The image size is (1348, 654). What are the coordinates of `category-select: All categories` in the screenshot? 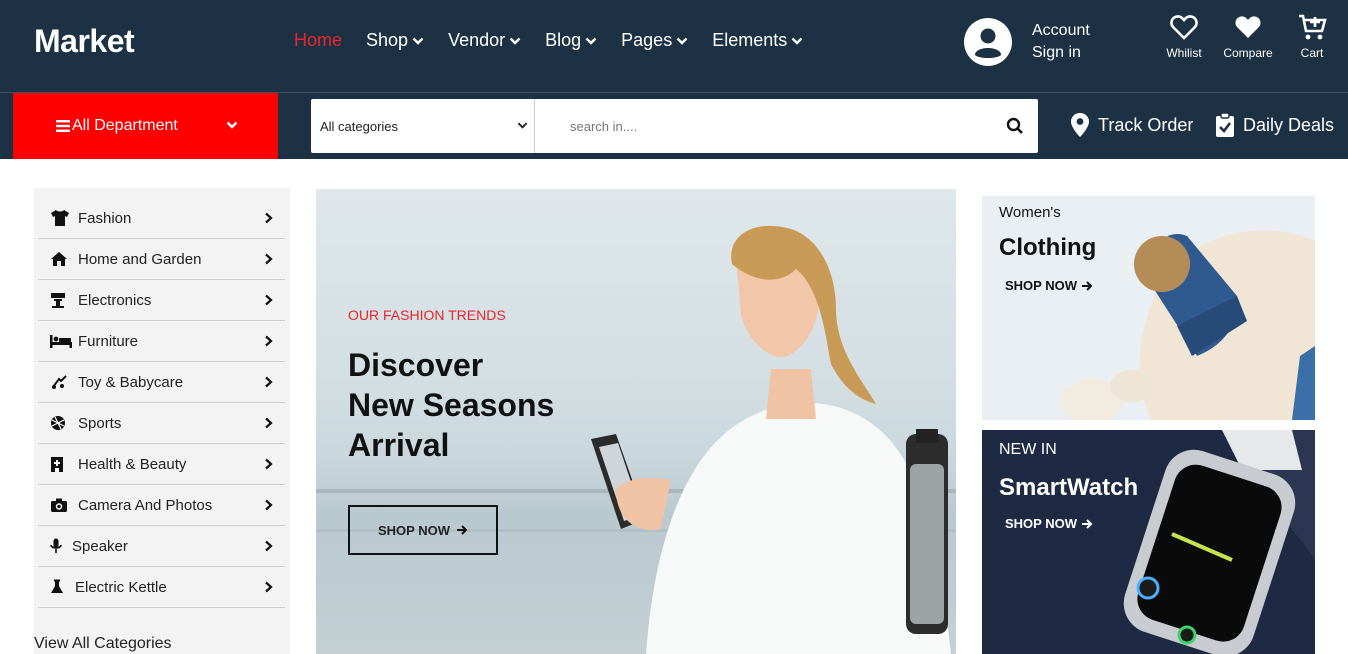 It's located at (423, 126).